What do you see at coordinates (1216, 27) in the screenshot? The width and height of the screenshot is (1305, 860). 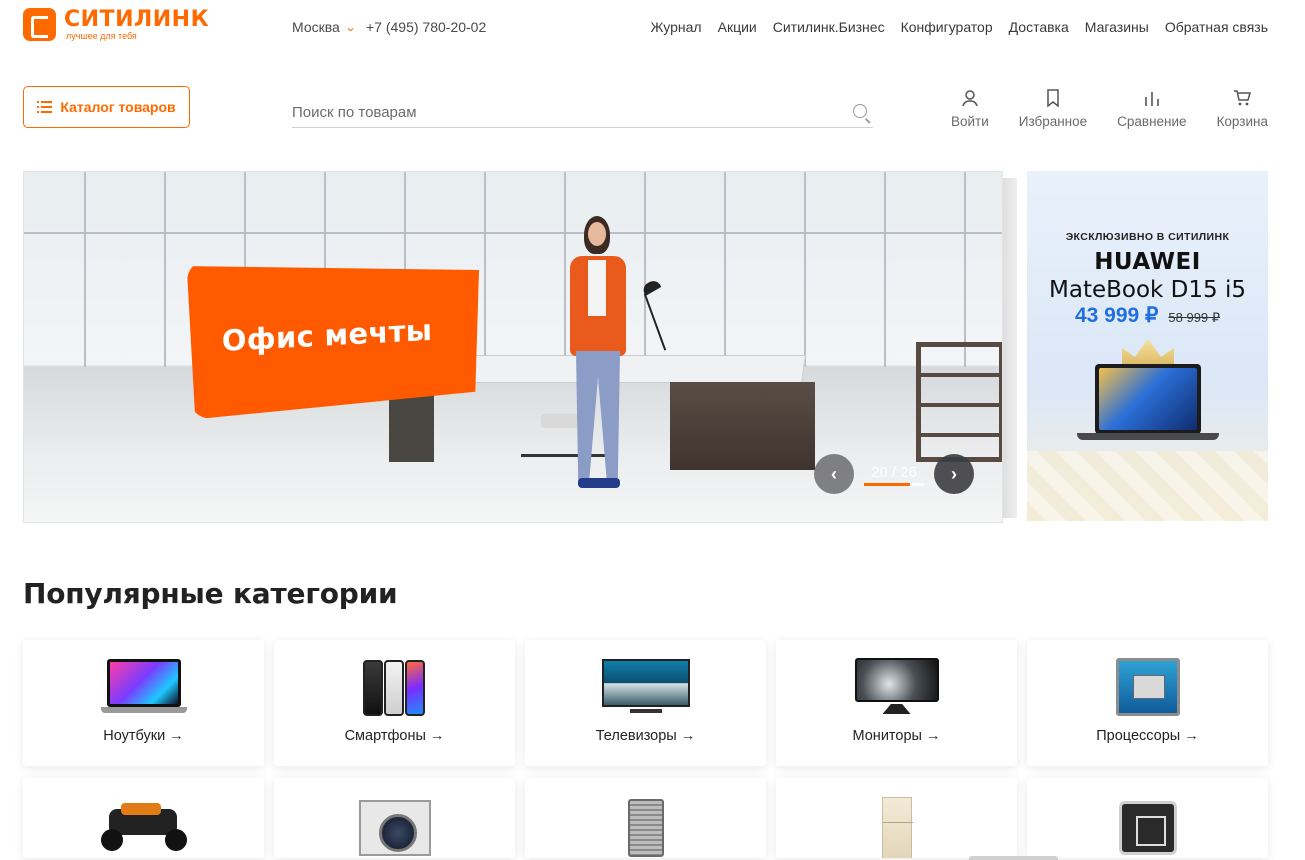 I see `nav-link-feedback: Обратная связь` at bounding box center [1216, 27].